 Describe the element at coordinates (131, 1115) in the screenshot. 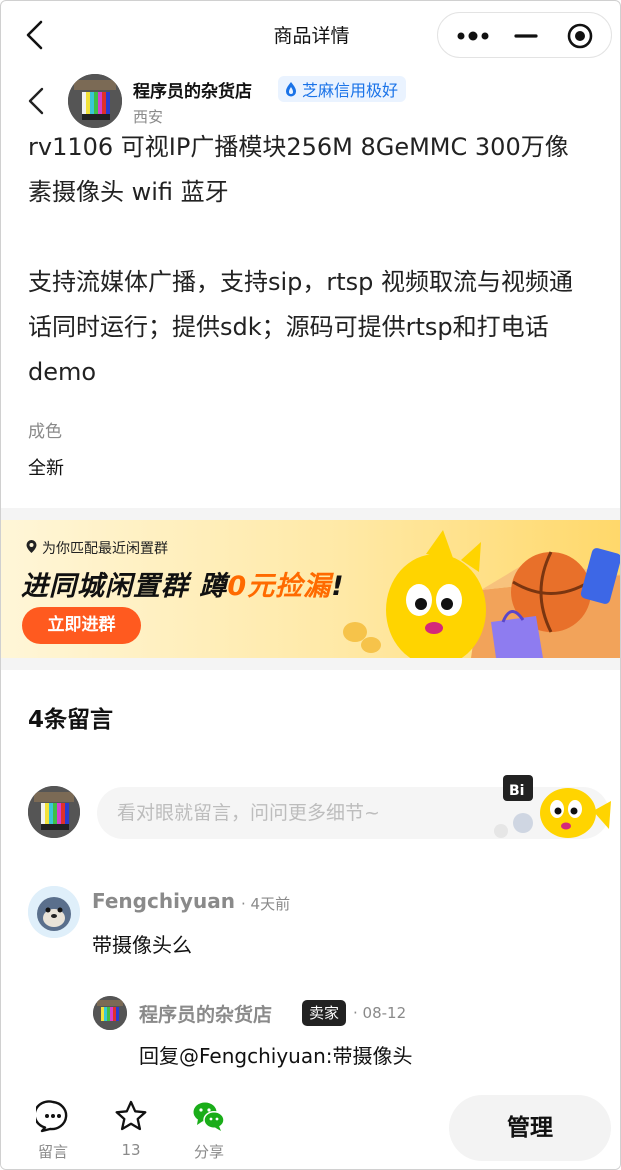

I see `star-icon` at that location.